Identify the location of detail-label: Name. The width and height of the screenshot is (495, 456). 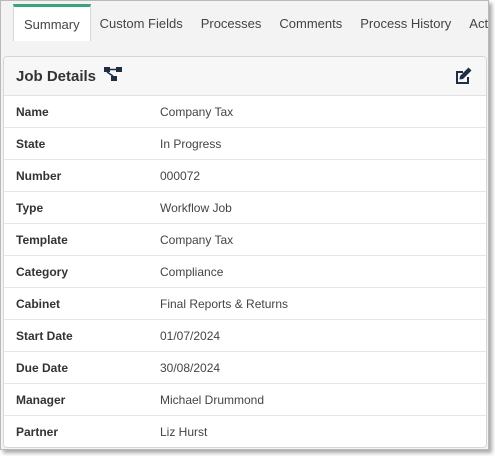
(32, 111).